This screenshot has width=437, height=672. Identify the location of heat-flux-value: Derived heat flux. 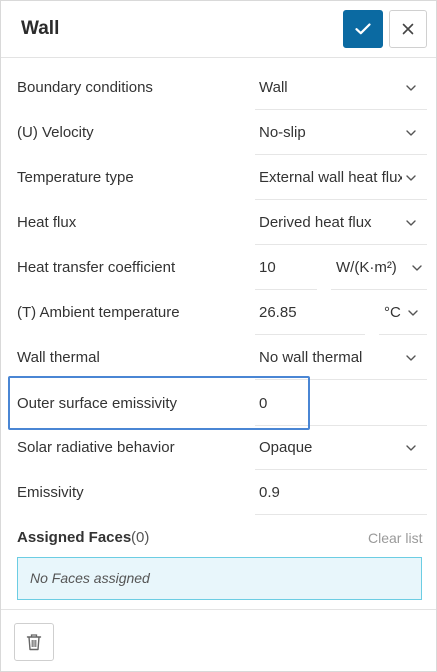
(315, 222).